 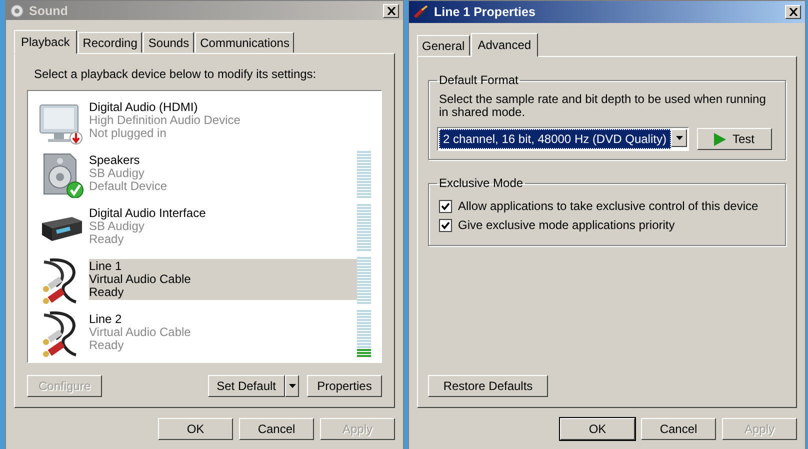 I want to click on tab: Sounds, so click(x=168, y=42).